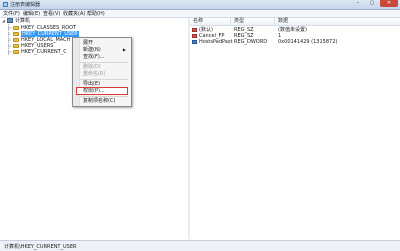 The height and width of the screenshot is (251, 400). I want to click on computer-icon, so click(10, 20).